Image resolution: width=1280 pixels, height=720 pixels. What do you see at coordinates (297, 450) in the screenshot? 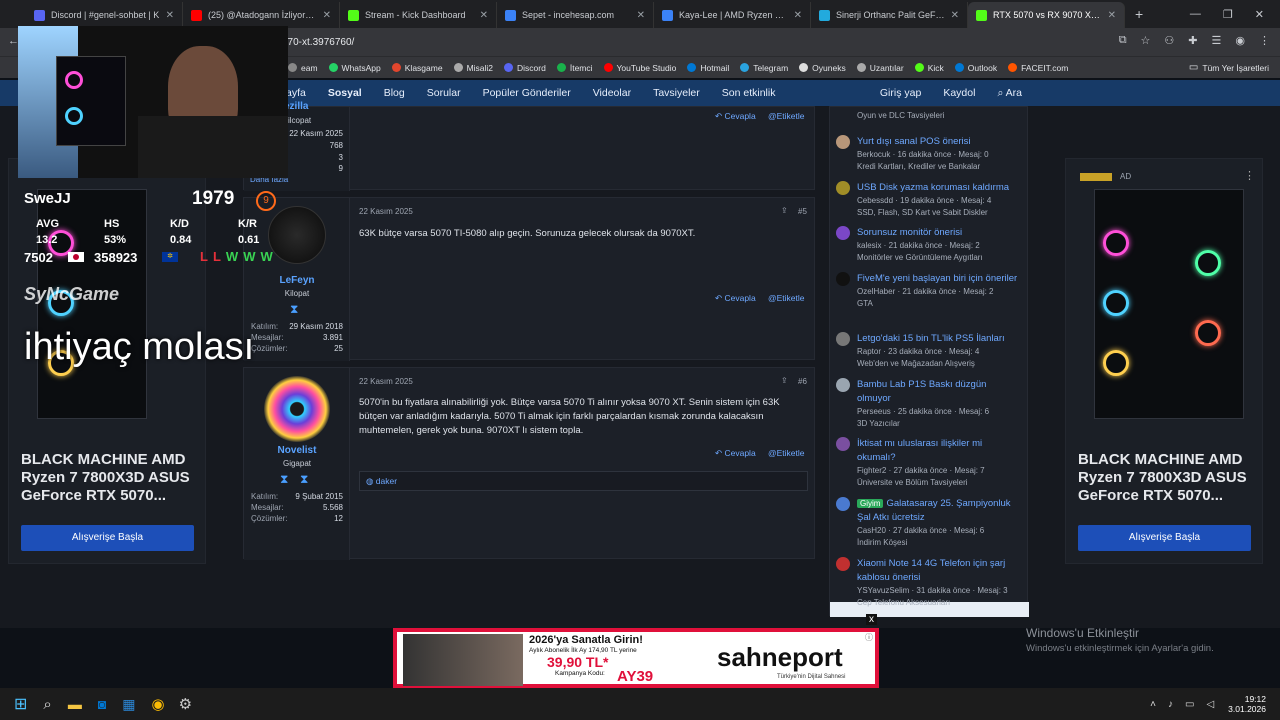
I see `post-3-username: Novelist` at bounding box center [297, 450].